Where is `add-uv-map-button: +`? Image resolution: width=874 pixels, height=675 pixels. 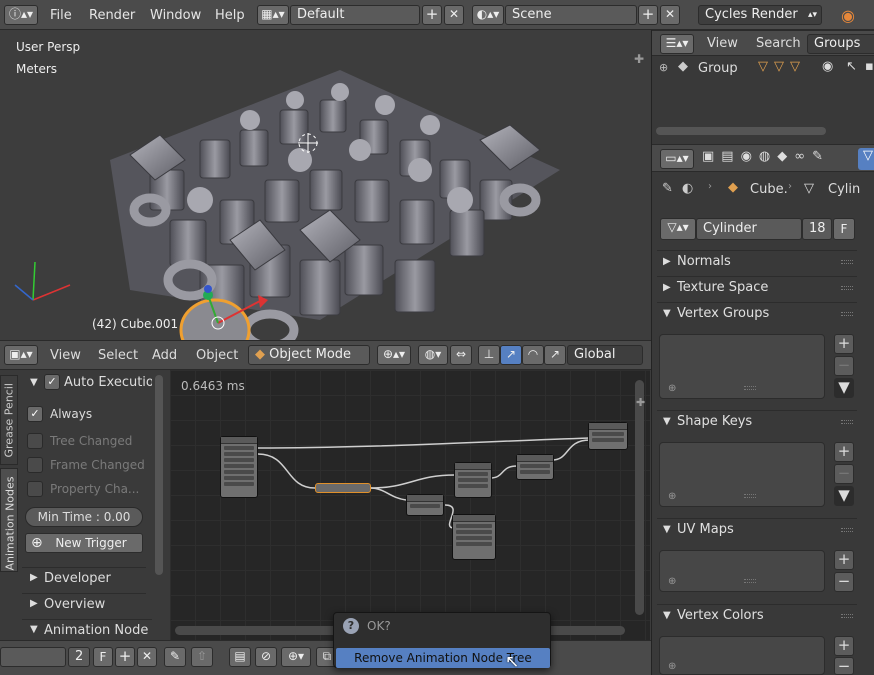 add-uv-map-button: + is located at coordinates (844, 560).